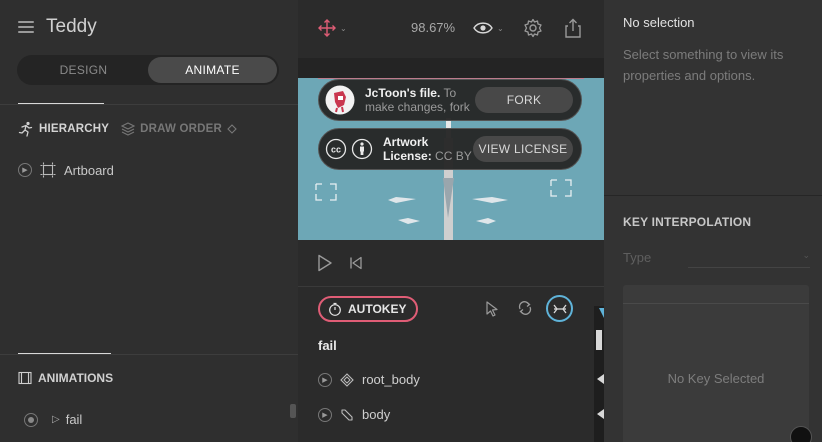 This screenshot has width=822, height=442. What do you see at coordinates (483, 28) in the screenshot?
I see `eye-icon` at bounding box center [483, 28].